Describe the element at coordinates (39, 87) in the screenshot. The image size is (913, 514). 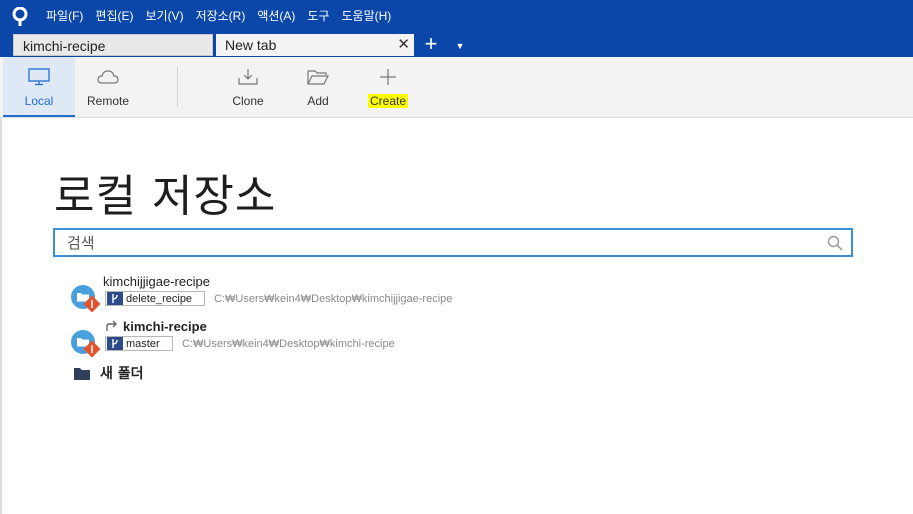
I see `local-button: Local` at that location.